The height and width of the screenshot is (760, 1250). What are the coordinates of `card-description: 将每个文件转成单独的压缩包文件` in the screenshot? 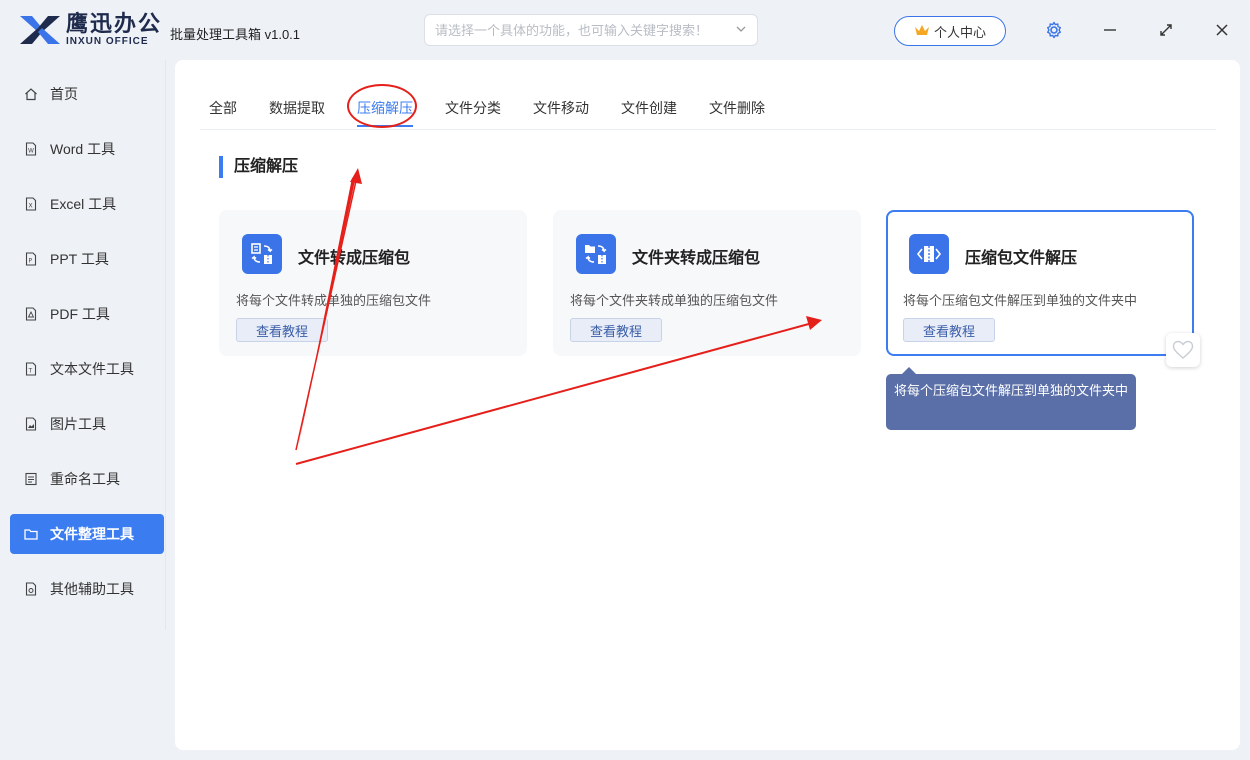 It's located at (334, 300).